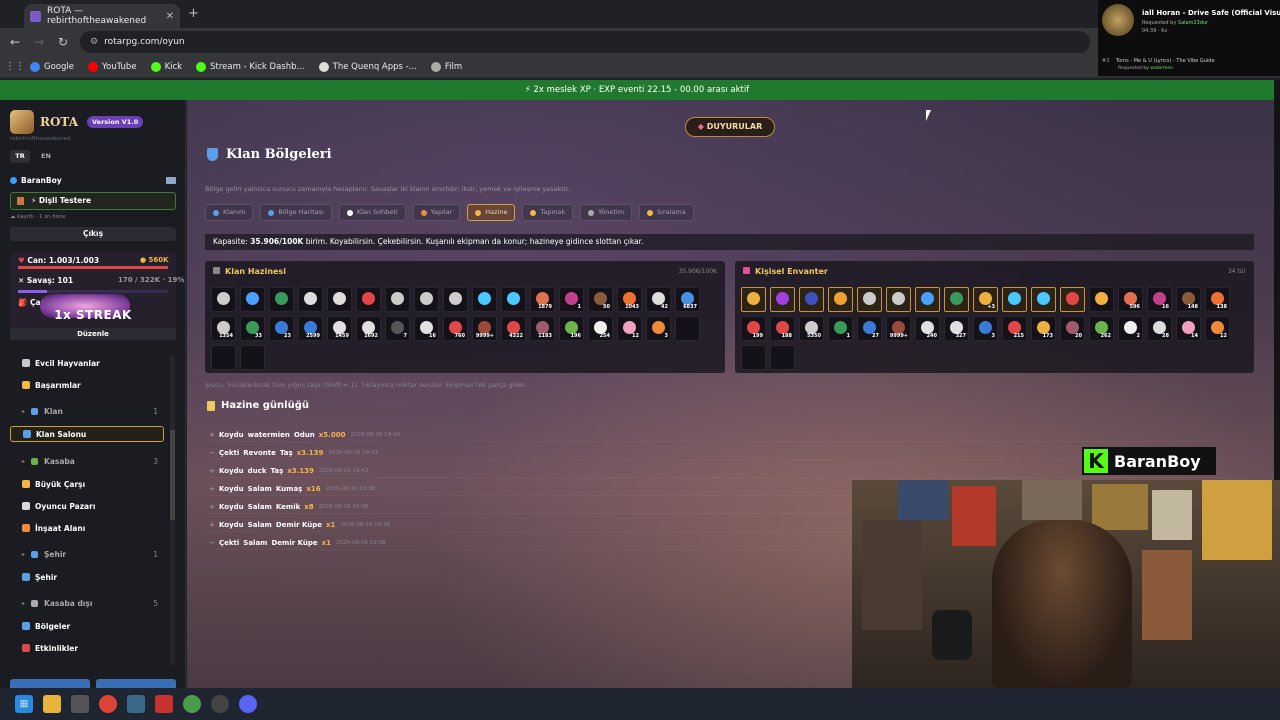 This screenshot has width=1280, height=720. I want to click on nav-item-5: Büyük Çarşı, so click(87, 484).